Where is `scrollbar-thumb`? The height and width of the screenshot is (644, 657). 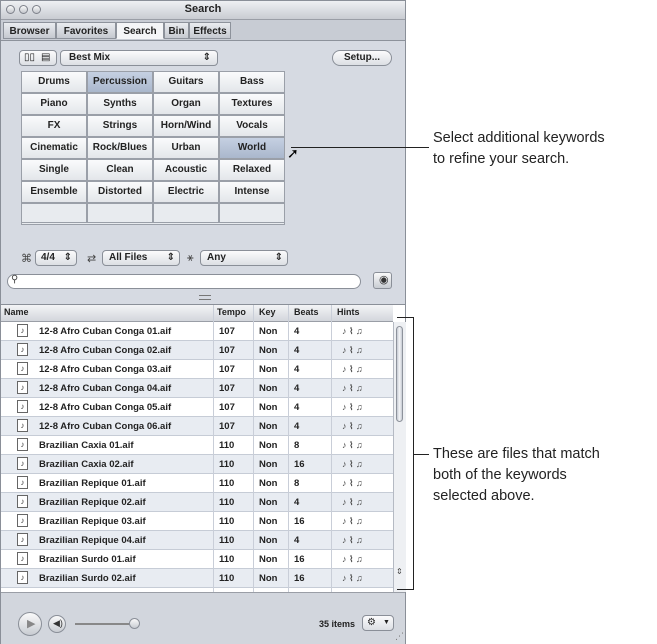 scrollbar-thumb is located at coordinates (399, 374).